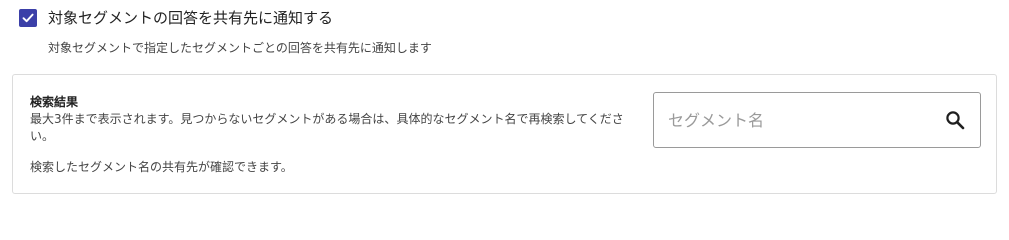 The image size is (1009, 240). I want to click on segment-search-input, so click(799, 120).